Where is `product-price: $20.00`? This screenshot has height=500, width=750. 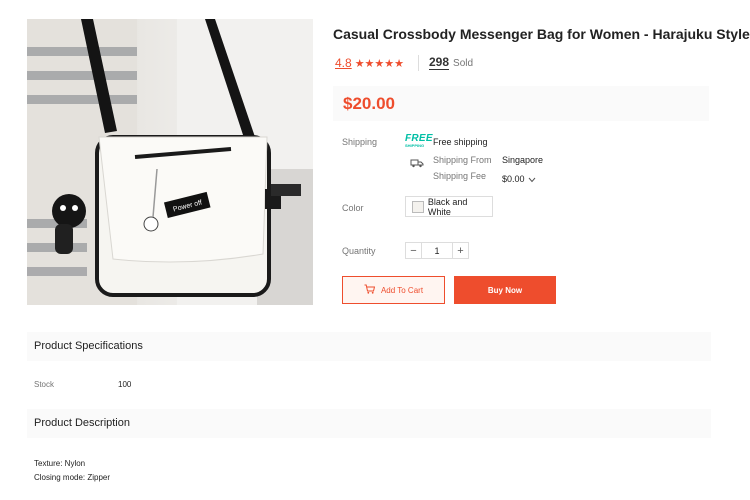
product-price: $20.00 is located at coordinates (369, 103).